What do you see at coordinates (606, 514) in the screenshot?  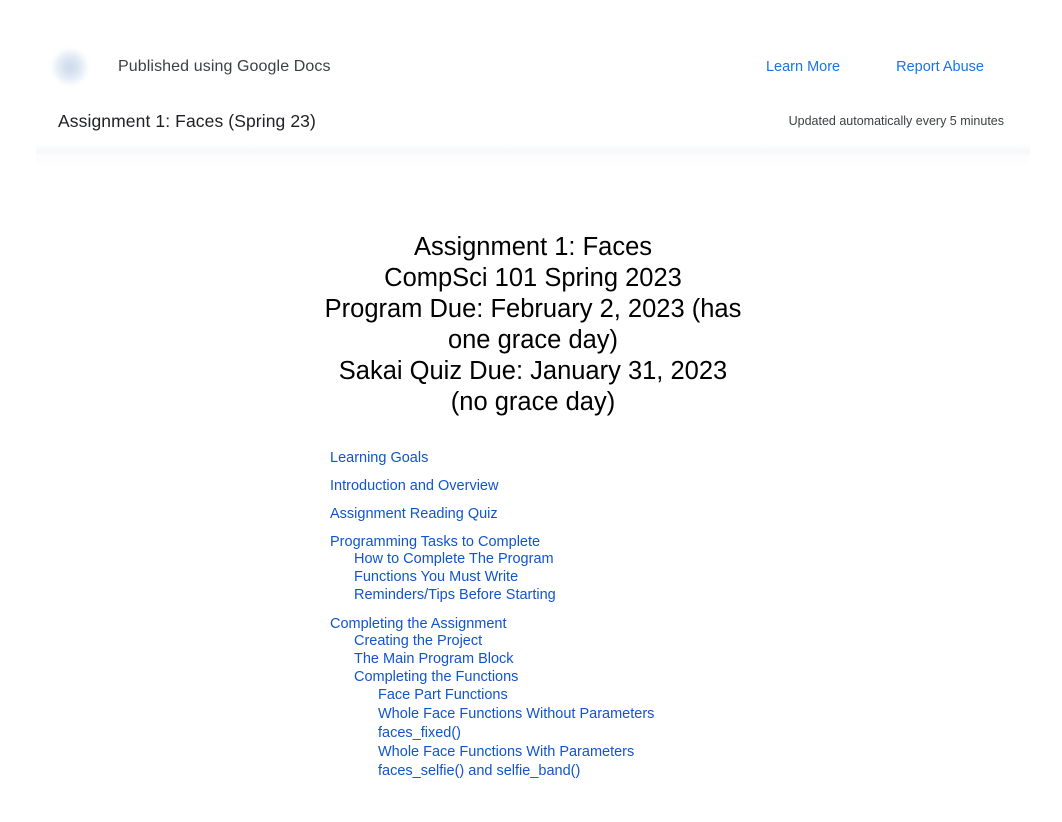 I see `toc-link-assignment-reading-quiz: Assignment Reading Quiz` at bounding box center [606, 514].